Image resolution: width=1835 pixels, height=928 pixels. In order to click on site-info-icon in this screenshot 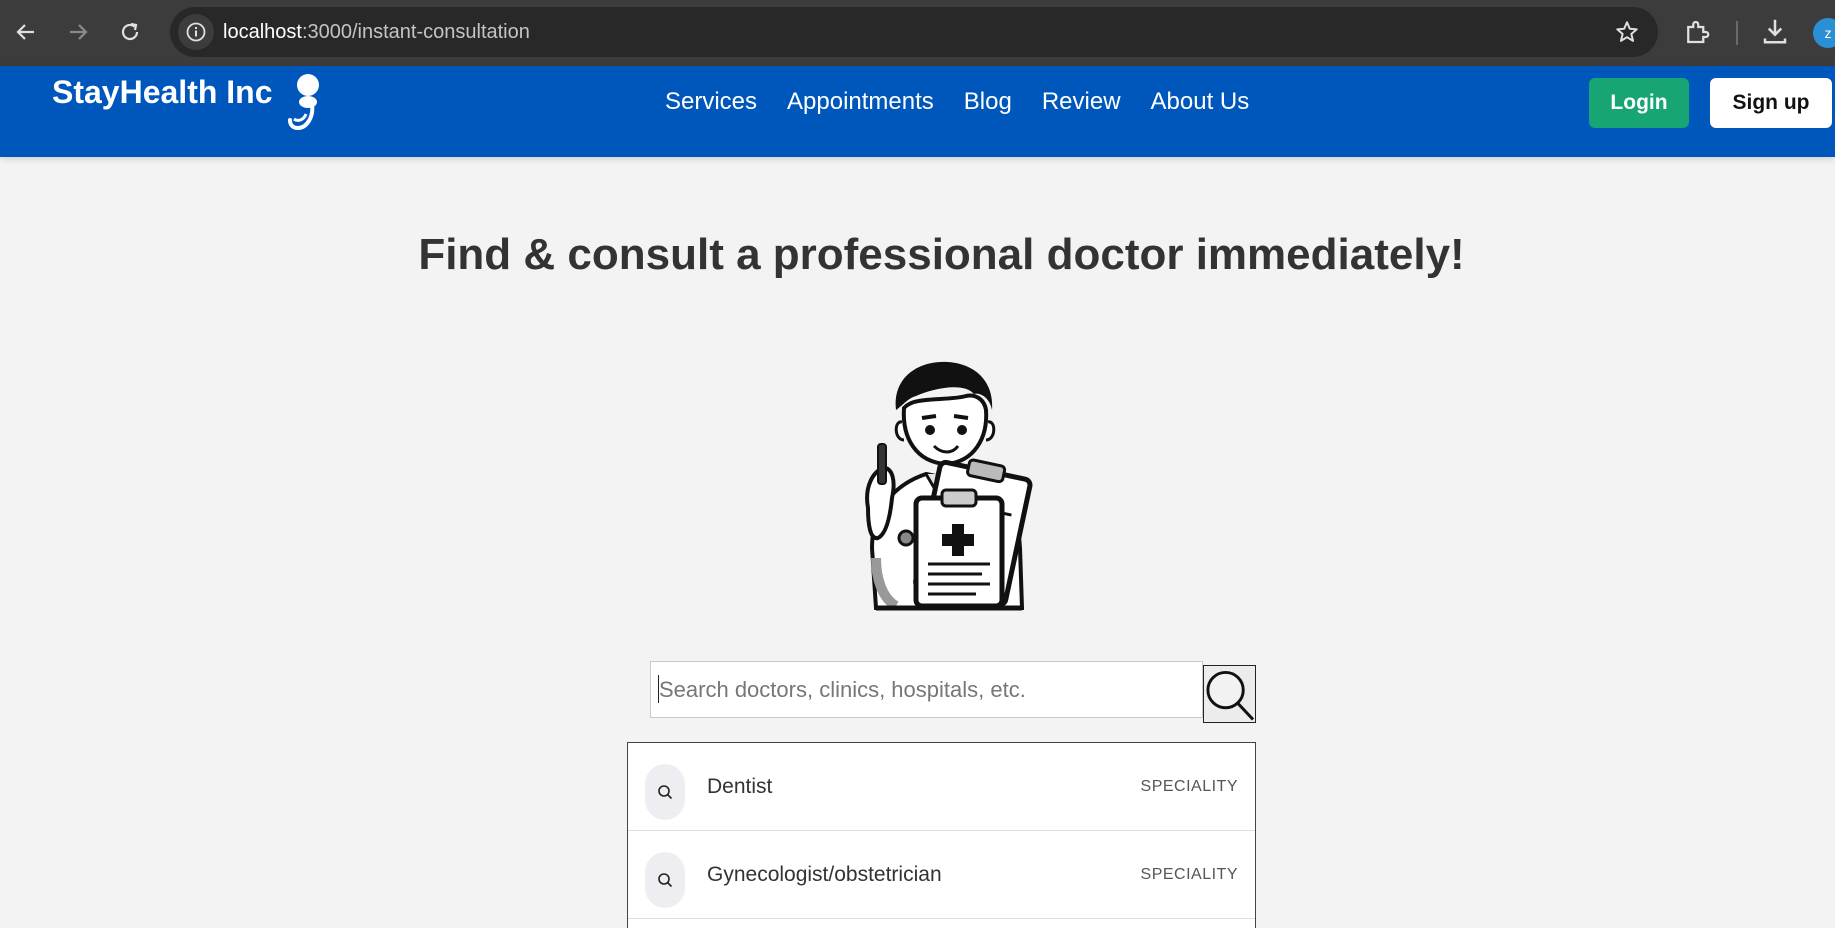, I will do `click(196, 32)`.